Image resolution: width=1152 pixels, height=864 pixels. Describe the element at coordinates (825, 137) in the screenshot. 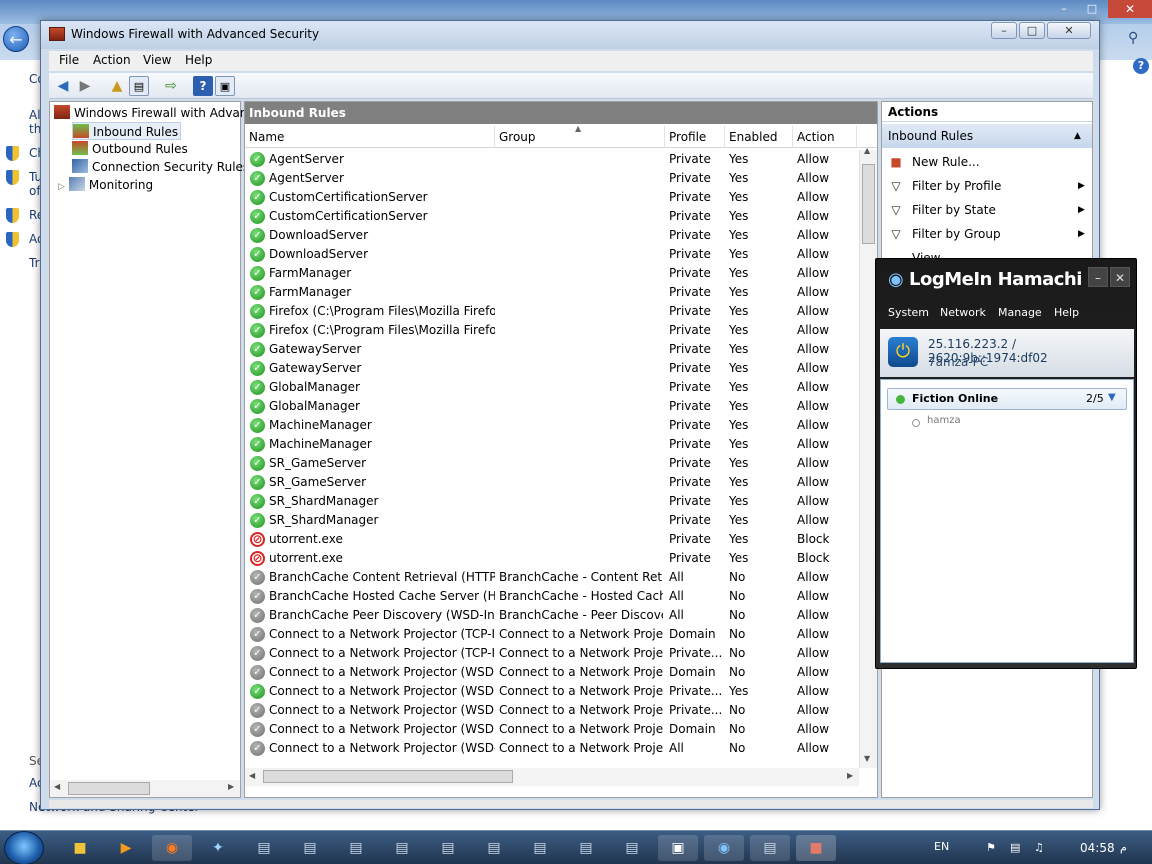

I see `column-action: Action` at that location.